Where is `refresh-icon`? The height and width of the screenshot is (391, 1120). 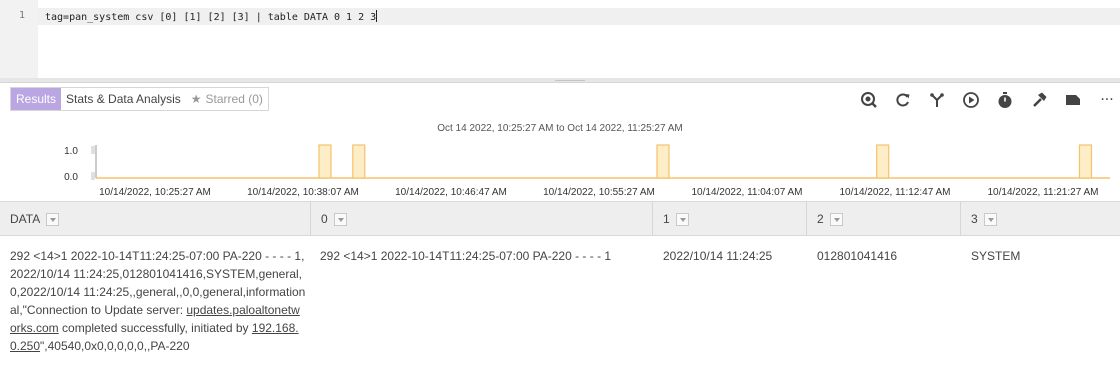
refresh-icon is located at coordinates (903, 100).